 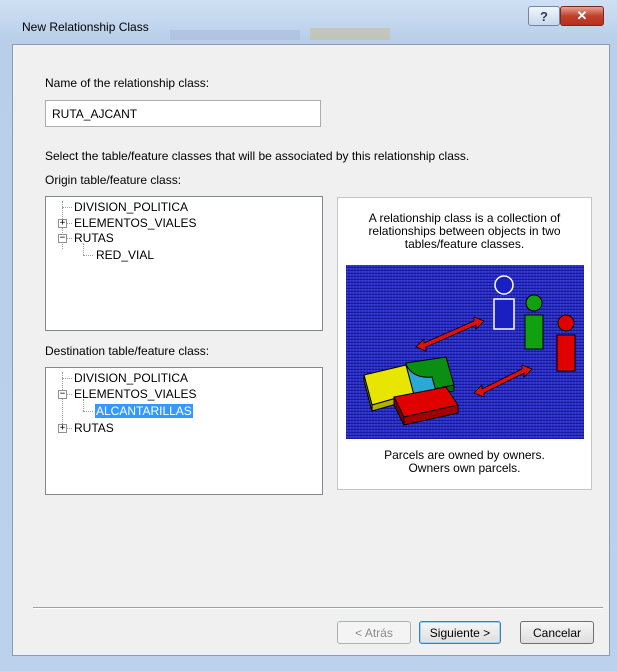 I want to click on help-button: ?, so click(x=544, y=16).